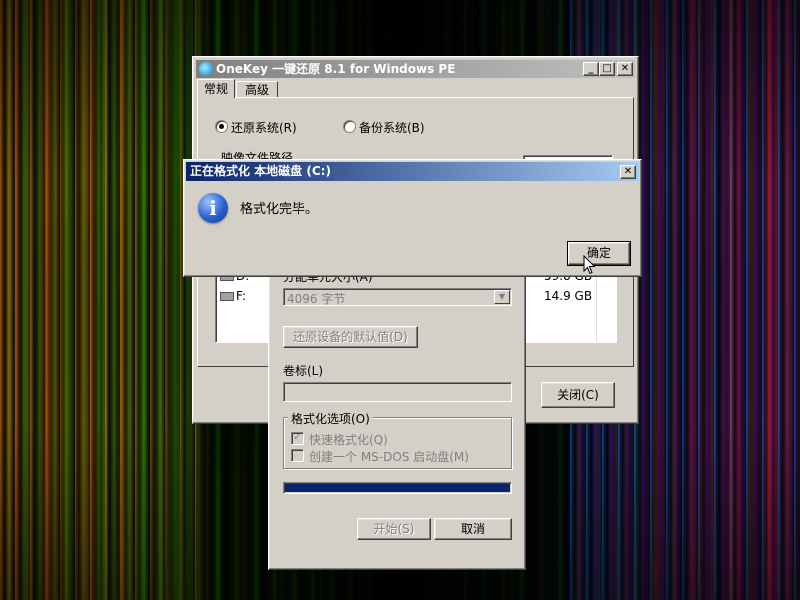 This screenshot has height=600, width=800. I want to click on start-button-label: 开始(S), so click(394, 529).